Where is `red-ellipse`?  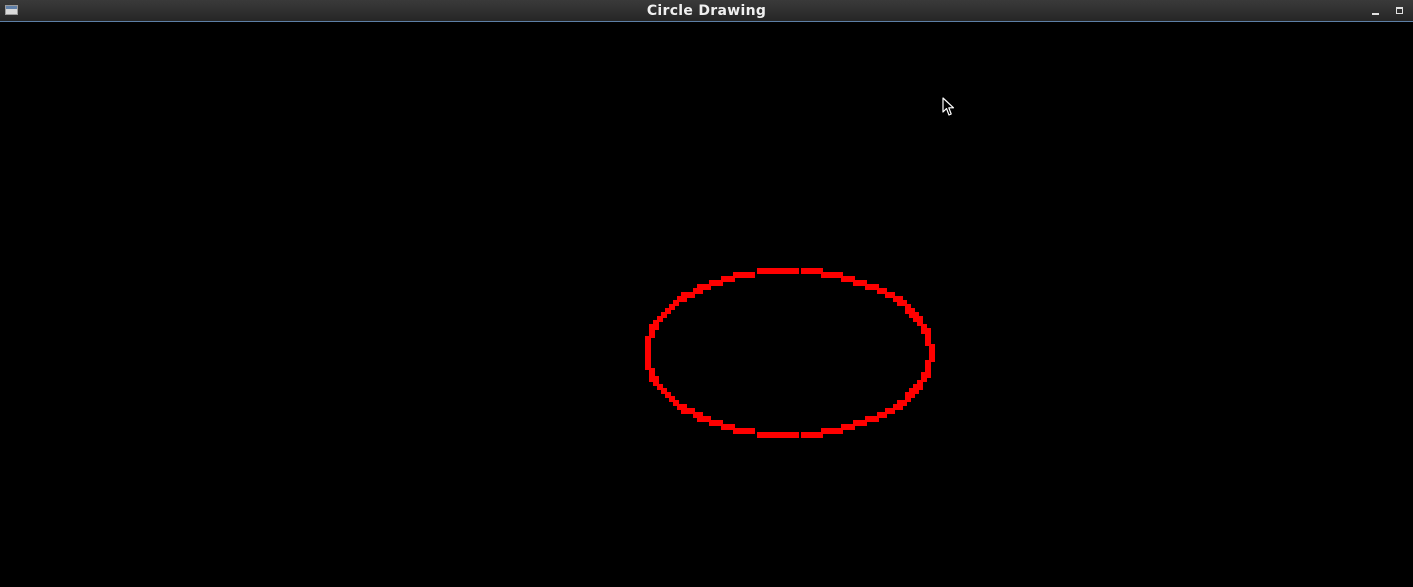
red-ellipse is located at coordinates (790, 353).